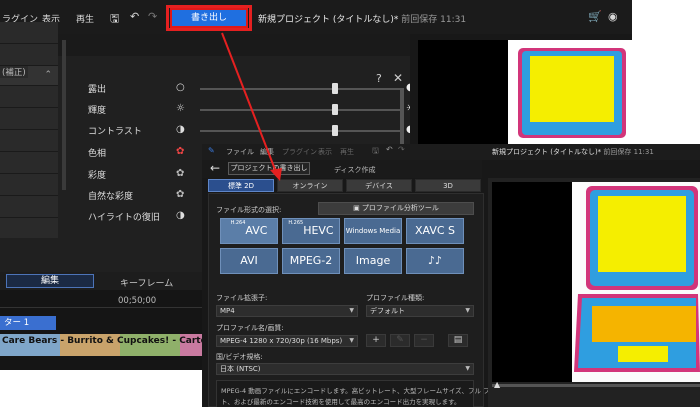  I want to click on annotation-arrow, so click(251, 106).